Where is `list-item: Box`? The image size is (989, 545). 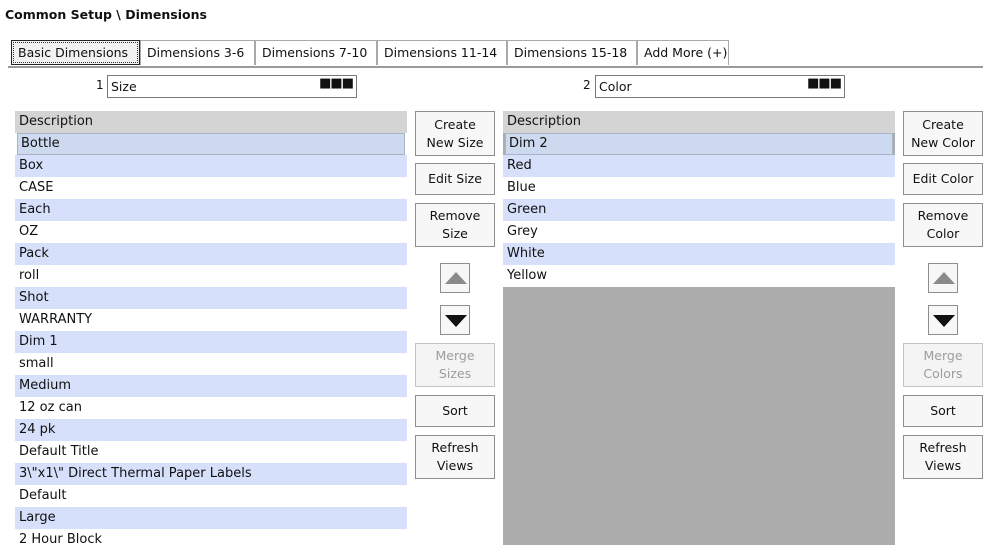 list-item: Box is located at coordinates (211, 166).